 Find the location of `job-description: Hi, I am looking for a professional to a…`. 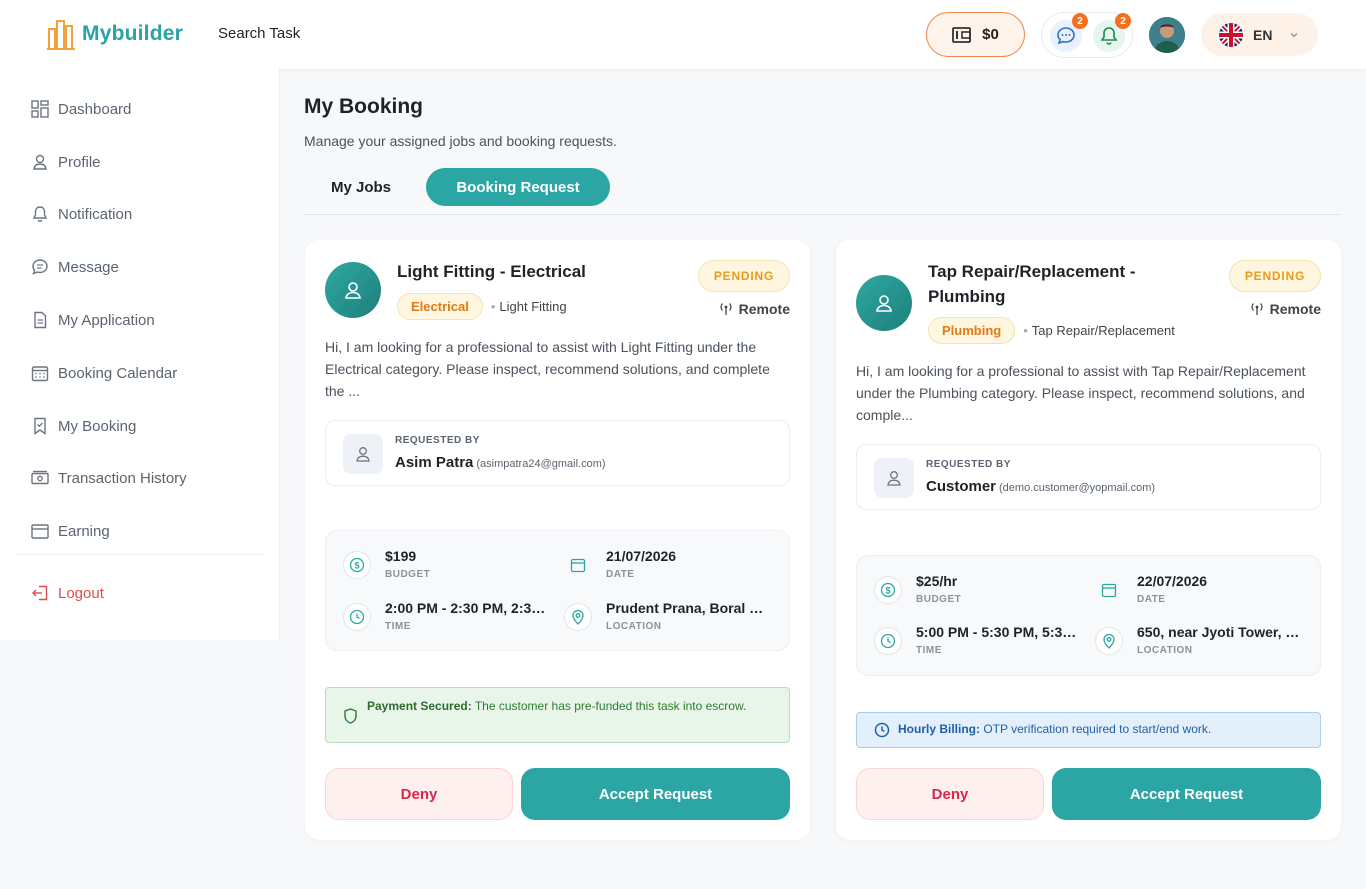

job-description: Hi, I am looking for a professional to a… is located at coordinates (1081, 393).